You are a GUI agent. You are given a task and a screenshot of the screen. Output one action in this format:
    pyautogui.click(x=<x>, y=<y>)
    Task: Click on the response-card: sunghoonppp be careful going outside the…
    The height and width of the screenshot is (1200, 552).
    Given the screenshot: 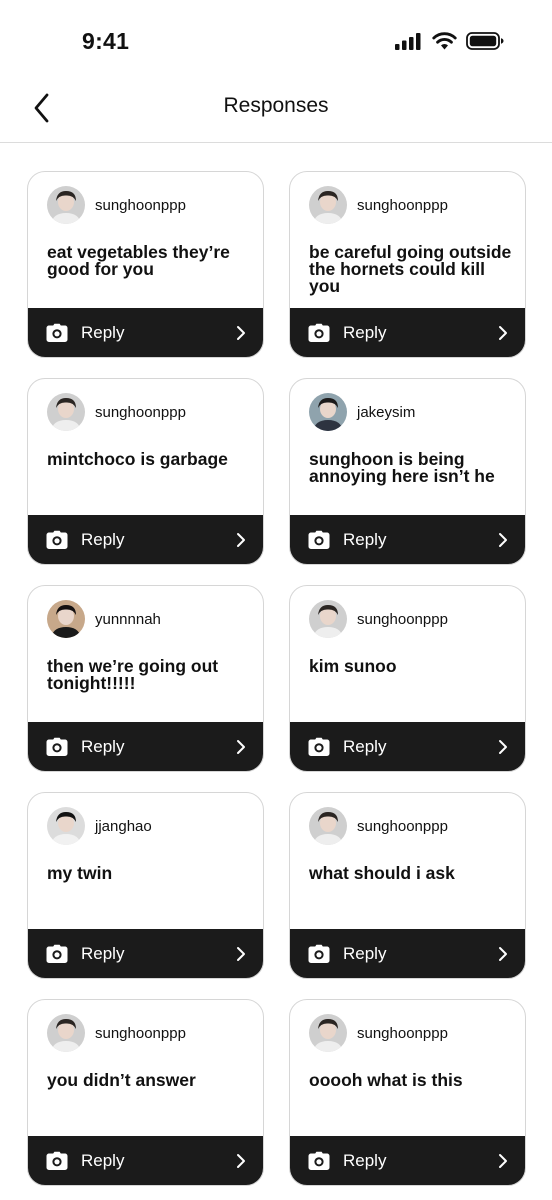 What is the action you would take?
    pyautogui.click(x=407, y=264)
    